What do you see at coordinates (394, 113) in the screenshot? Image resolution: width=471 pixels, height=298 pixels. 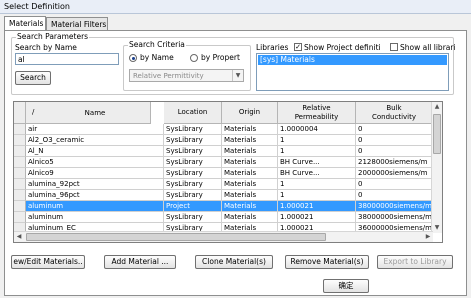 I see `column-header-bulk-conductivity: Bulk Conductivity` at bounding box center [394, 113].